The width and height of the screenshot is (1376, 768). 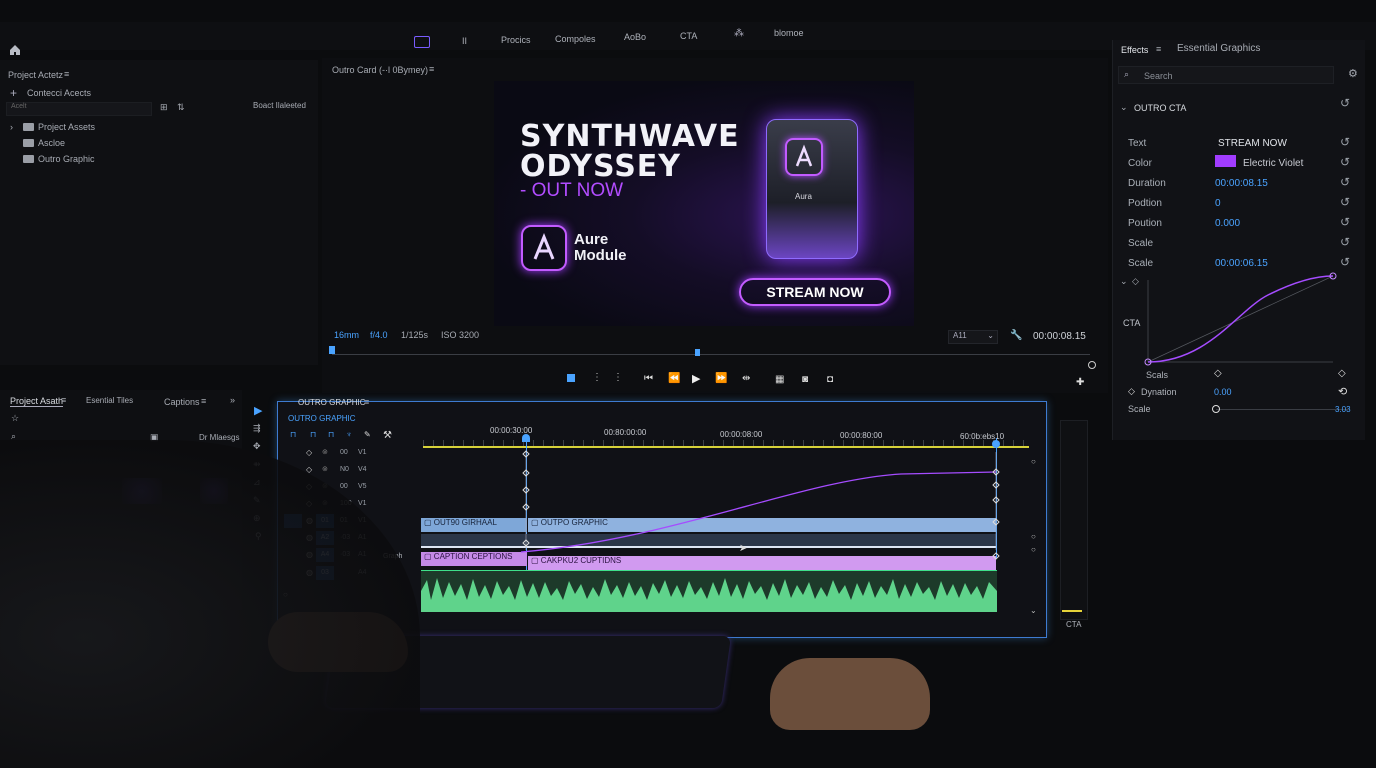 I want to click on monitor-menu-icon: ≡, so click(x=431, y=69).